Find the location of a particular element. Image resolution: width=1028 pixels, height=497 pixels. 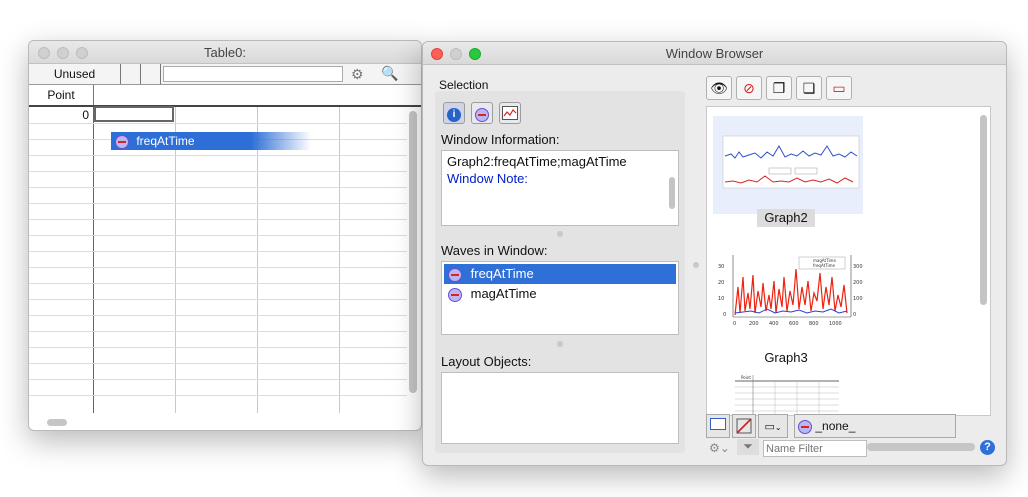

inspect-icon: 🔍 is located at coordinates (389, 73).